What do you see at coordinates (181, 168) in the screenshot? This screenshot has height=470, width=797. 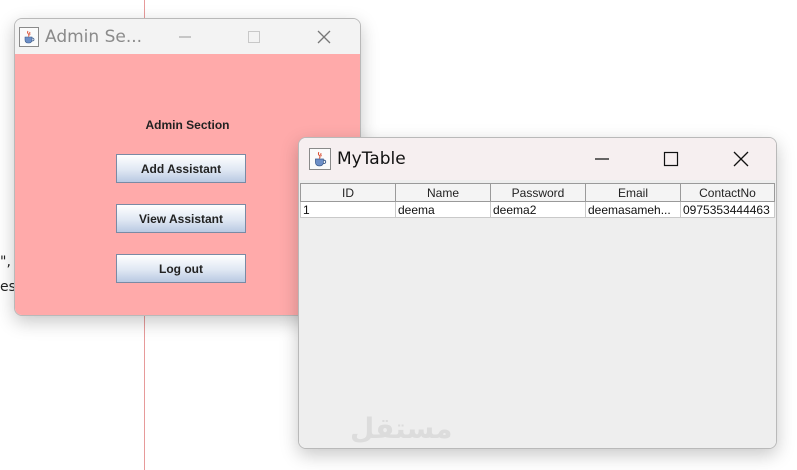 I see `add-assistant-button: Add Assistant` at bounding box center [181, 168].